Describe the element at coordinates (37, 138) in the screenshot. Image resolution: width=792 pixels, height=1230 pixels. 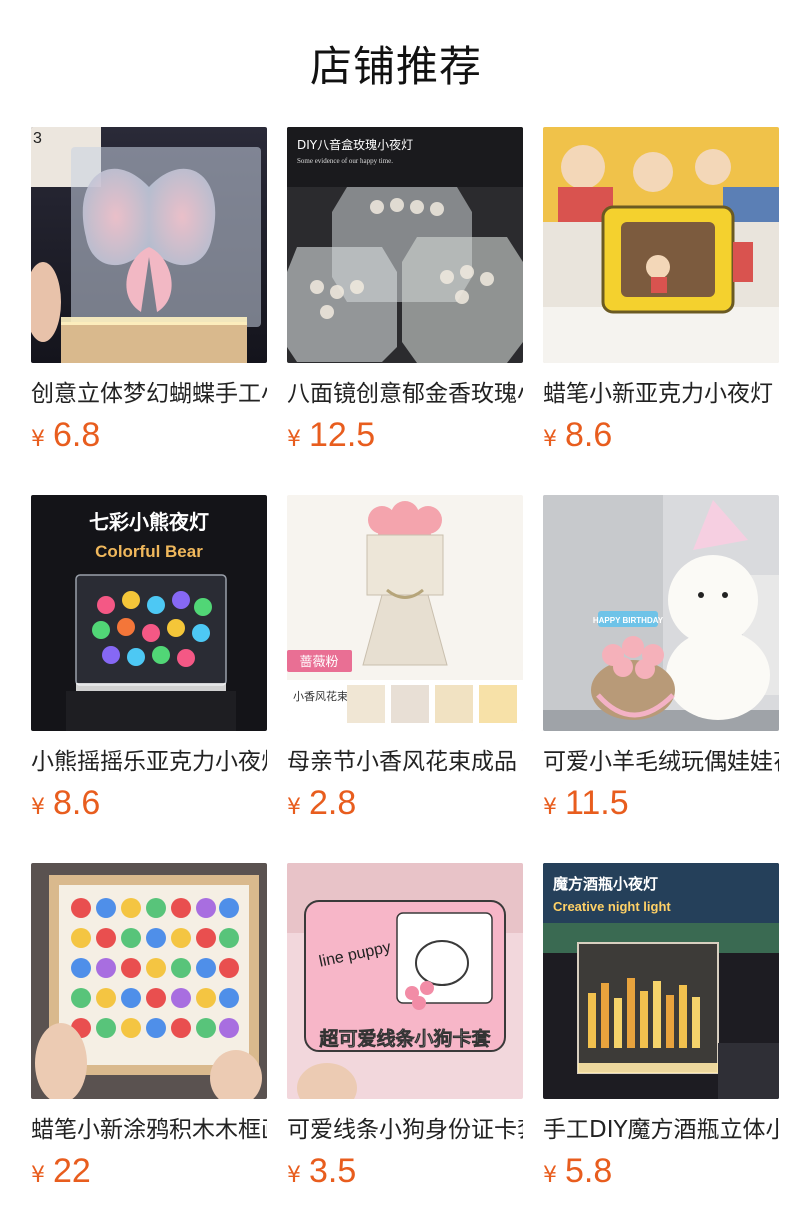
I see `svg-text: 3` at that location.